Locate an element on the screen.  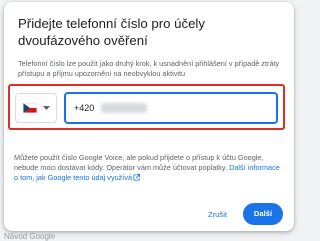
redacted-phone-number is located at coordinates (124, 108).